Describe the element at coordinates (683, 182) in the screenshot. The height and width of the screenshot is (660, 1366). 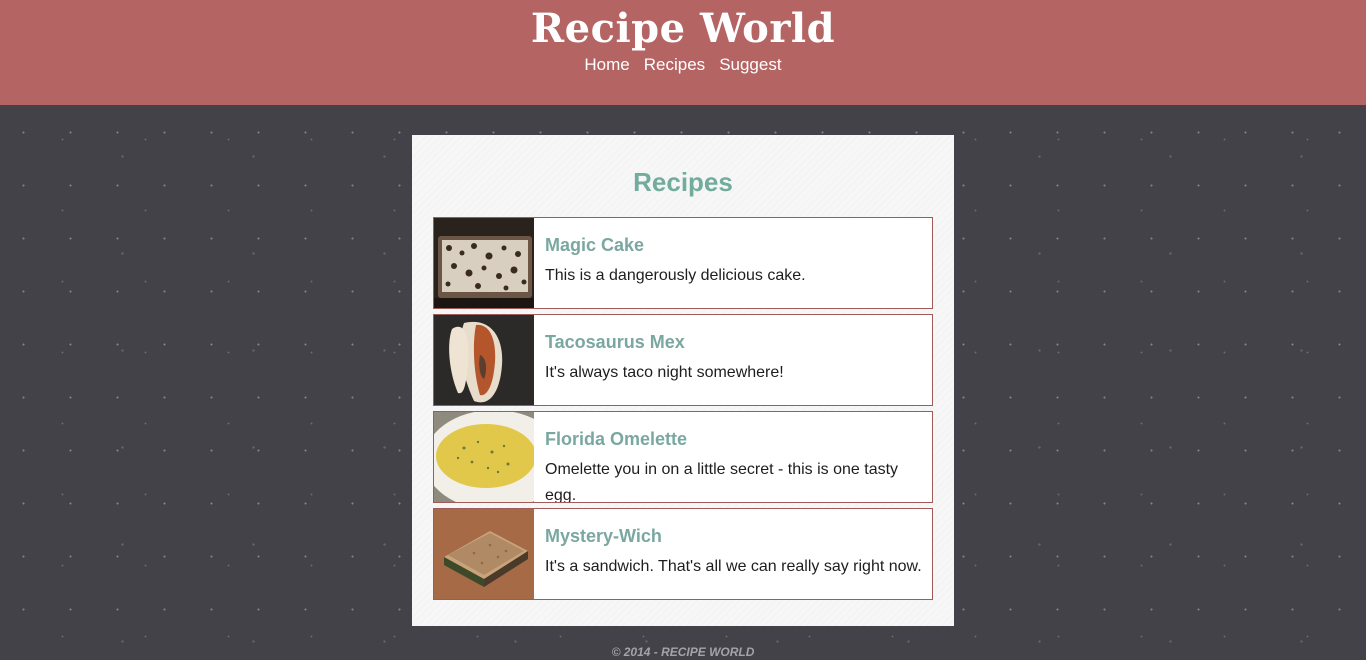
I see `page-title: Recipes` at that location.